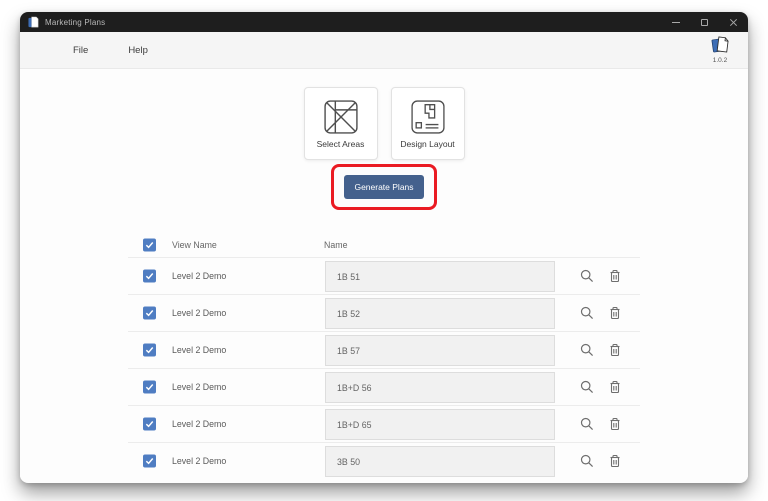 The height and width of the screenshot is (501, 768). What do you see at coordinates (720, 60) in the screenshot?
I see `version-label: 1.0.2` at bounding box center [720, 60].